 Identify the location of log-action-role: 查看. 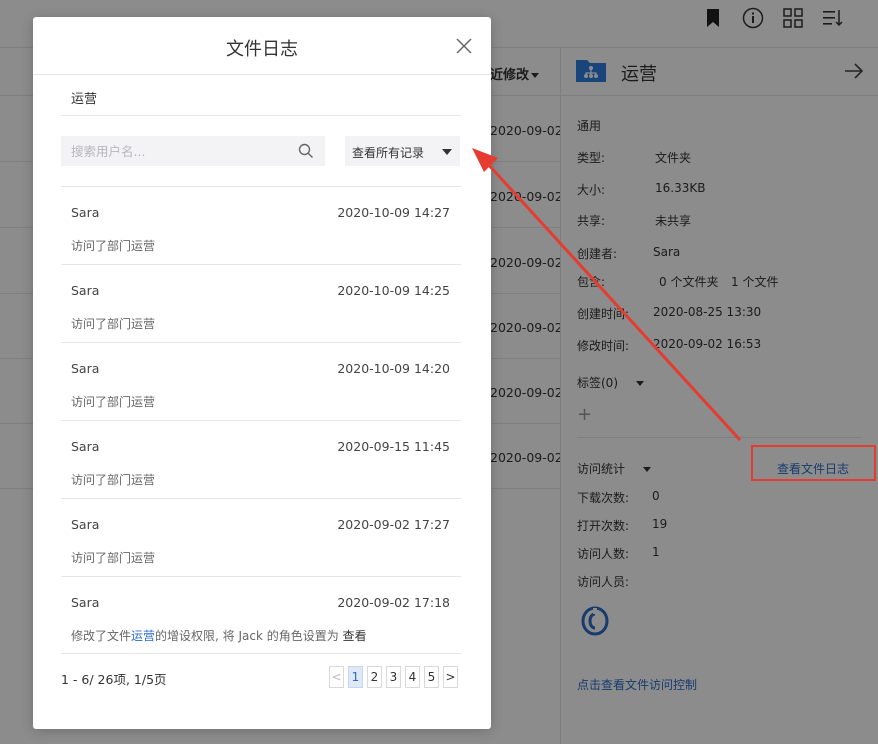
(354, 636).